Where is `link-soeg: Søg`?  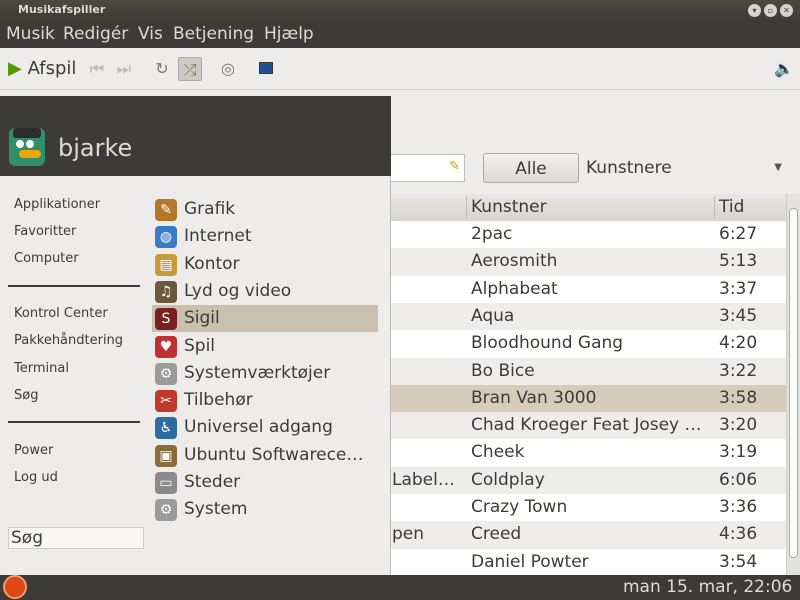
link-soeg: Søg is located at coordinates (26, 395).